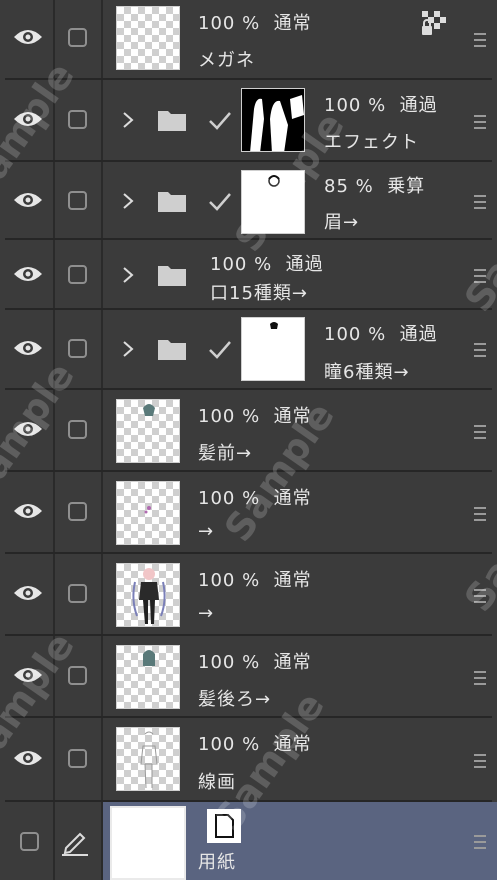 This screenshot has height=880, width=497. What do you see at coordinates (259, 293) in the screenshot?
I see `layer-name: 口15種類→` at bounding box center [259, 293].